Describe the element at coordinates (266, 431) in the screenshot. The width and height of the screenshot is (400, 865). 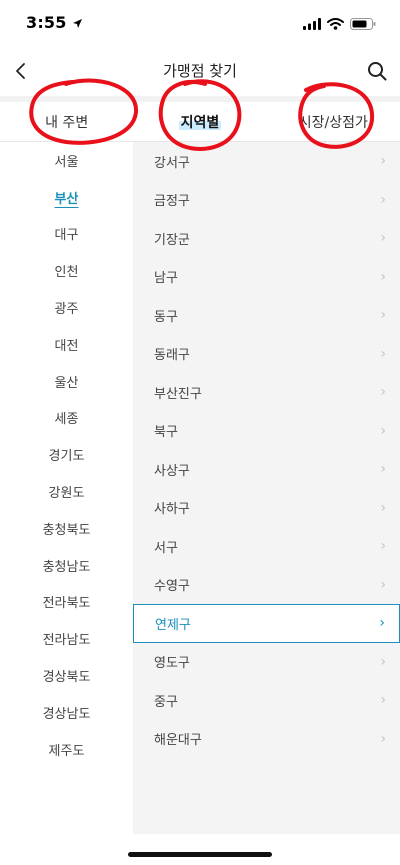
I see `district-item: 북구 ›` at that location.